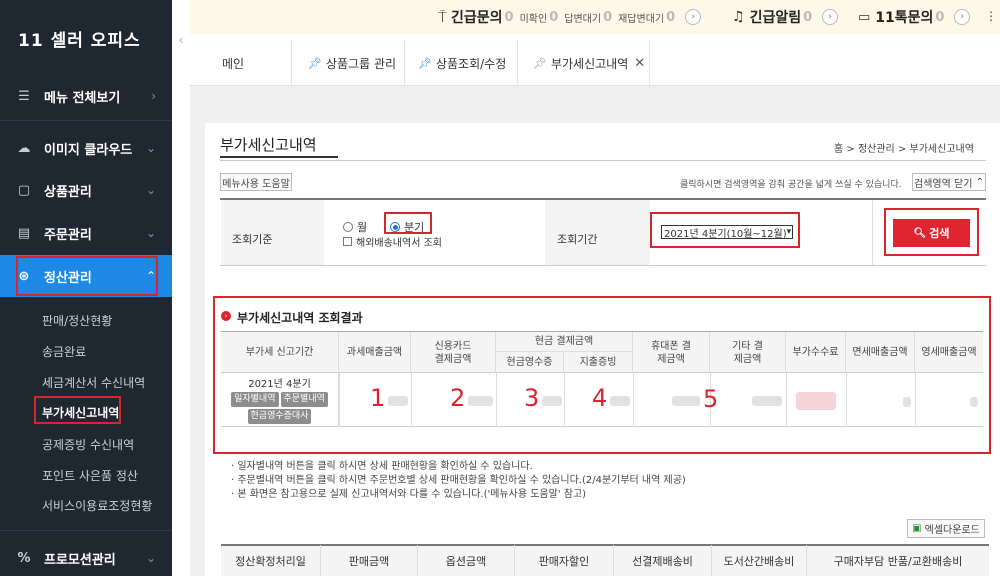  What do you see at coordinates (80, 560) in the screenshot?
I see `sidebar-item-label: 프로모션관리` at bounding box center [80, 560].